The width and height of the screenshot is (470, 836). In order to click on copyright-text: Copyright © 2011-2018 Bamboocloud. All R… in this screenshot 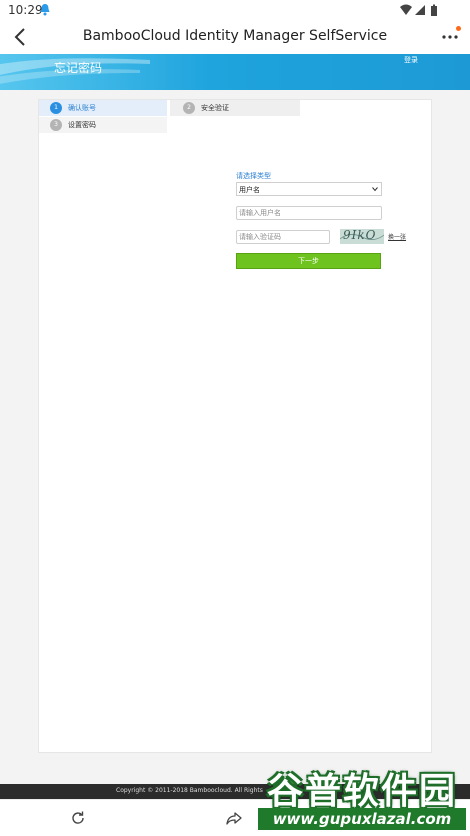, I will do `click(189, 790)`.